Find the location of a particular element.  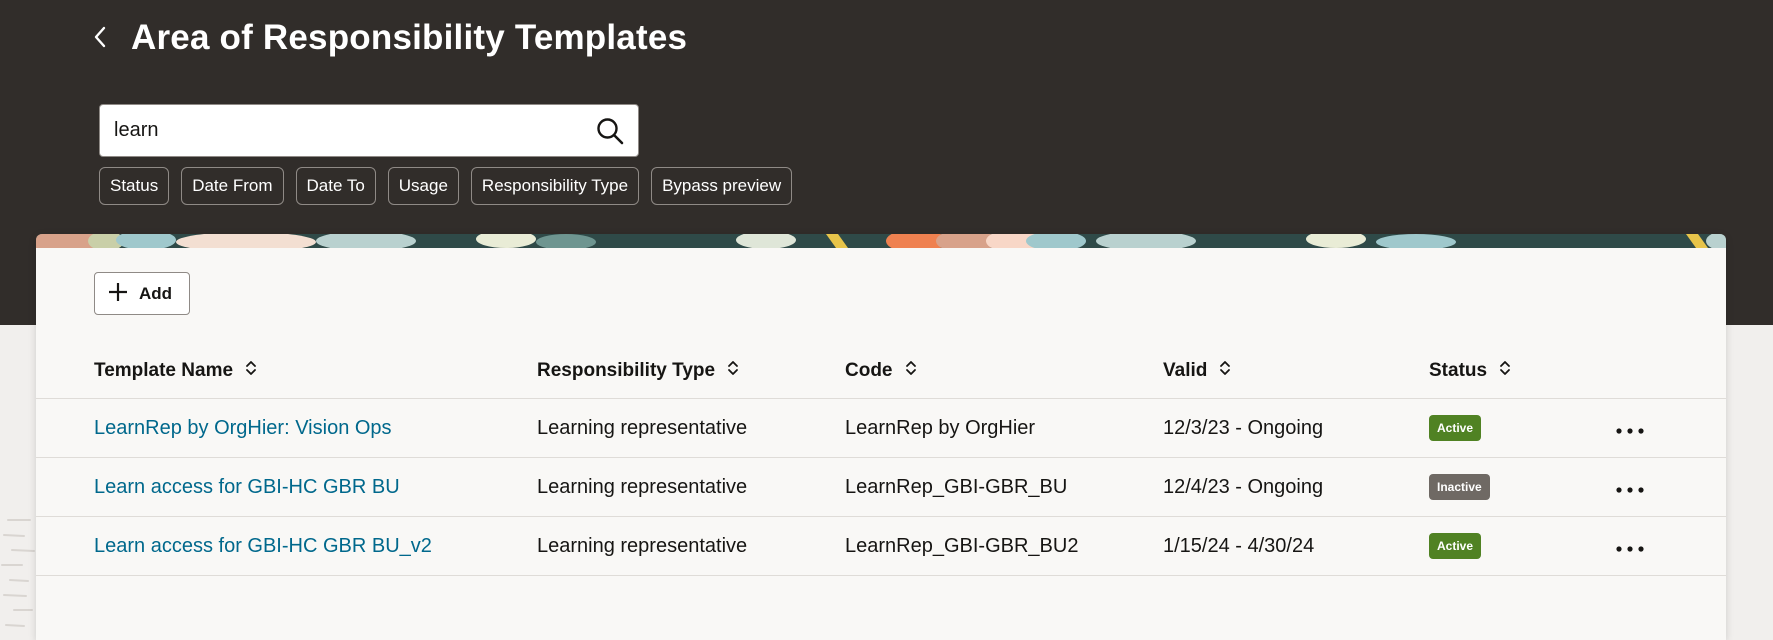

column-header-responsibility-type: Responsibility Type is located at coordinates (638, 370).